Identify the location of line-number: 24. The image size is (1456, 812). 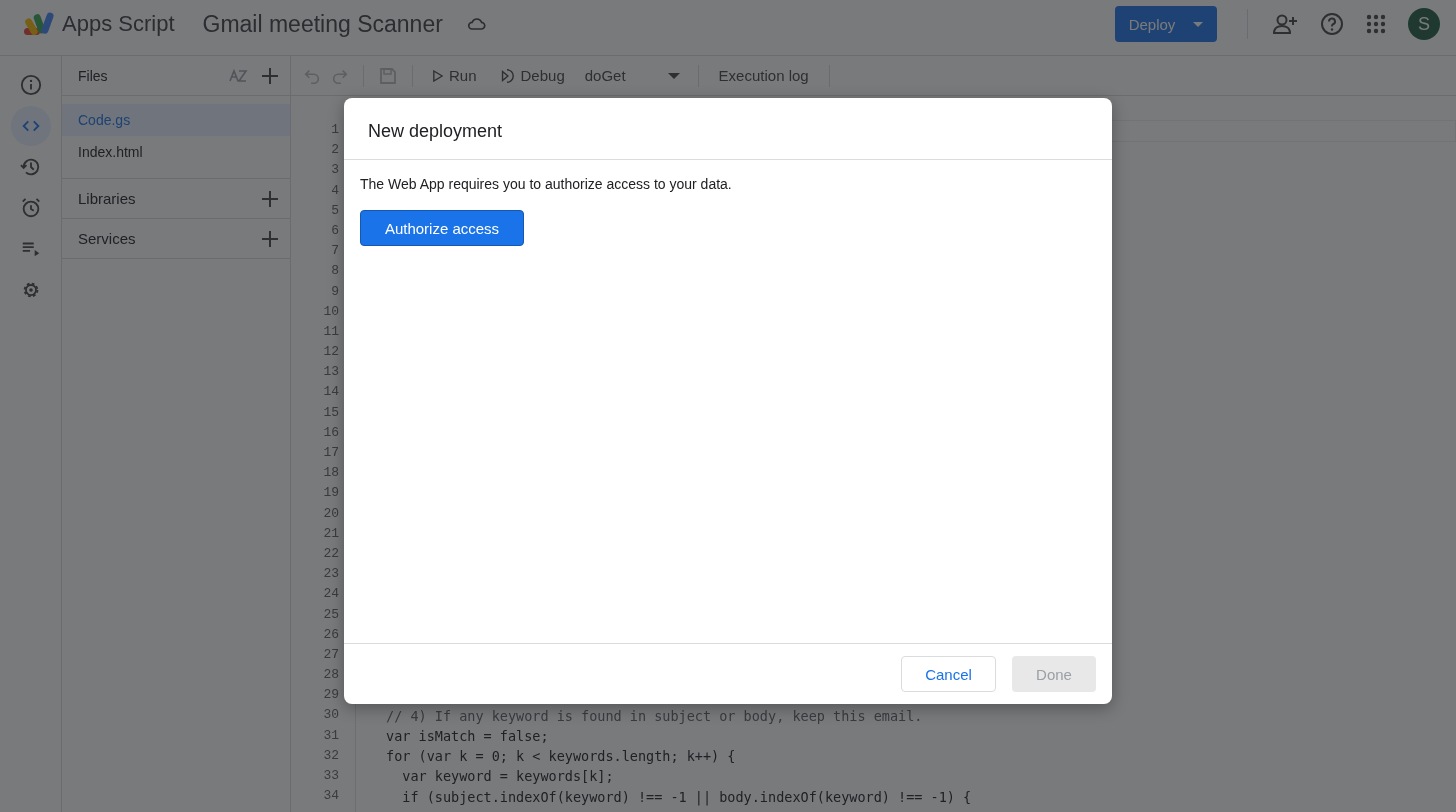
(330, 594).